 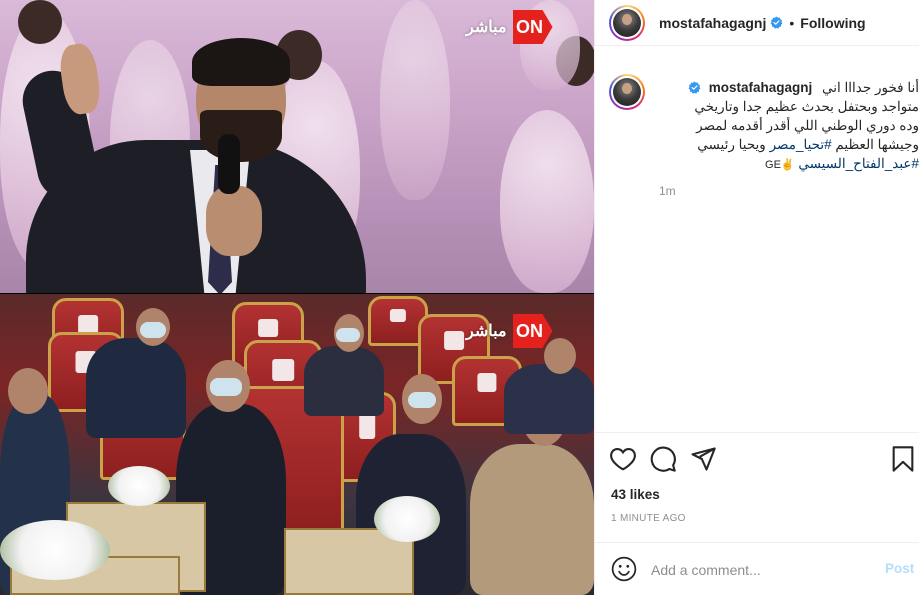 What do you see at coordinates (757, 458) in the screenshot?
I see `action-bar` at bounding box center [757, 458].